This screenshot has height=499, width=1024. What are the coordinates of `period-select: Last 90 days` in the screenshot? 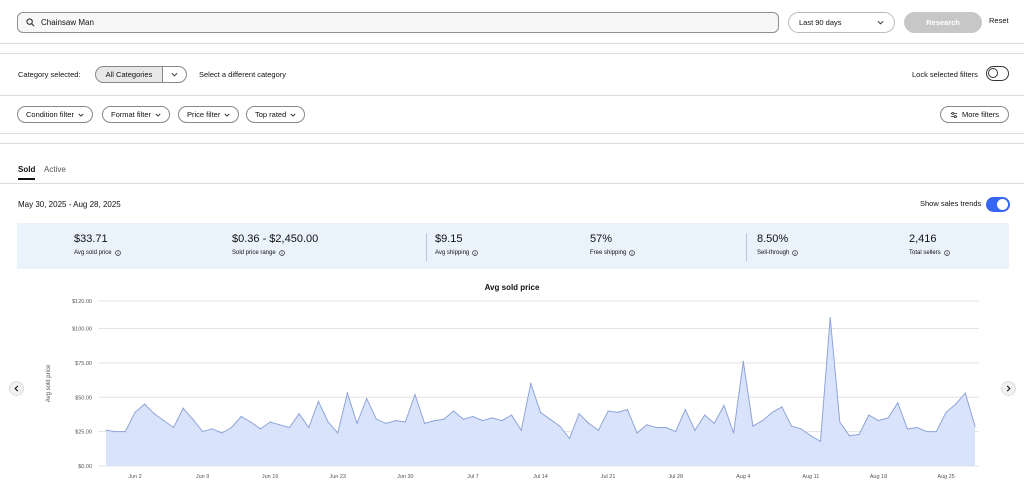 It's located at (841, 22).